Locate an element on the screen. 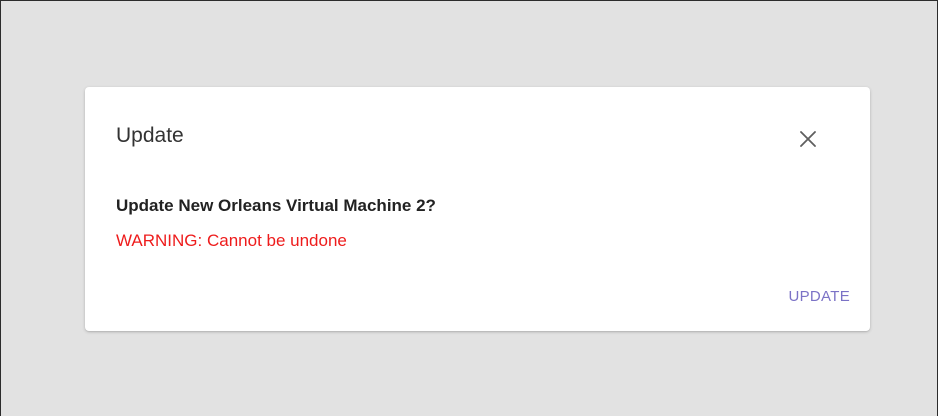 This screenshot has height=416, width=938. close-button is located at coordinates (808, 140).